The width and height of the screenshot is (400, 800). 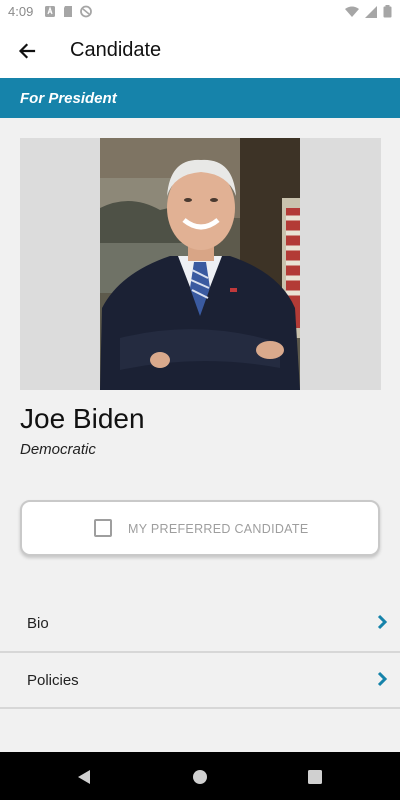 I want to click on battery-icon, so click(x=387, y=11).